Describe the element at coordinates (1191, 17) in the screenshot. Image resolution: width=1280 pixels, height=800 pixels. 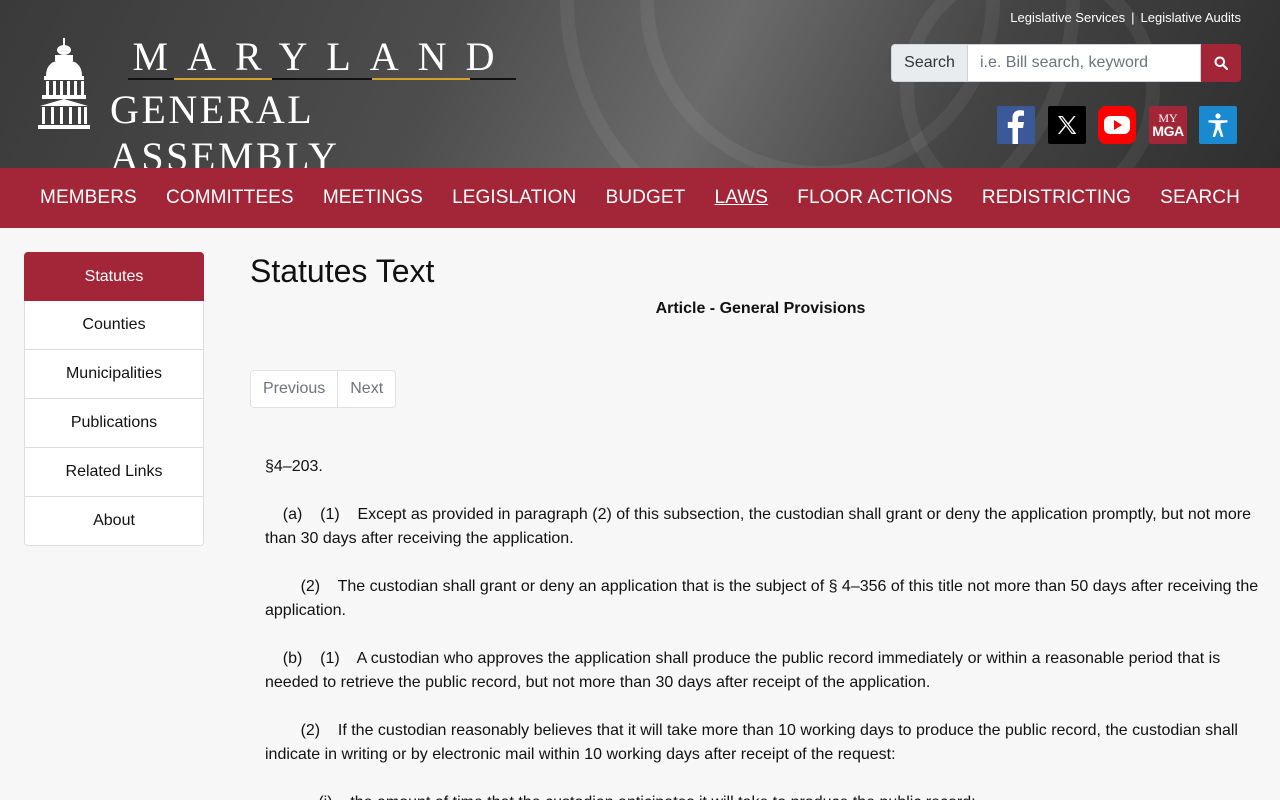
I see `legislative-audits-link: Legislative Audits` at that location.